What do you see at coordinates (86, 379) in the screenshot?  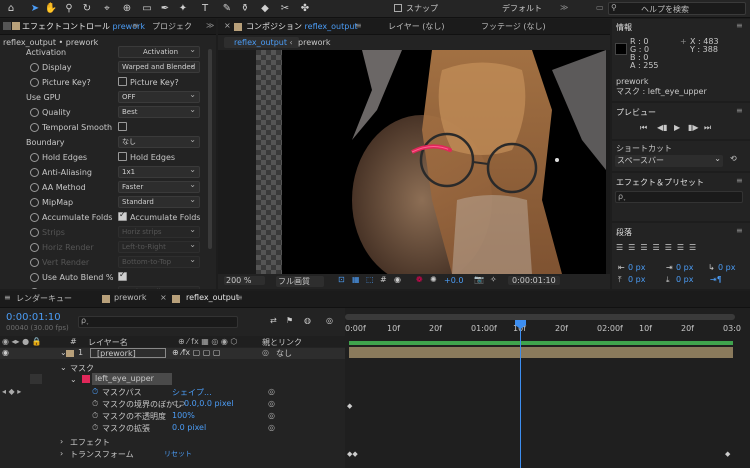 I see `mask-color-icon` at bounding box center [86, 379].